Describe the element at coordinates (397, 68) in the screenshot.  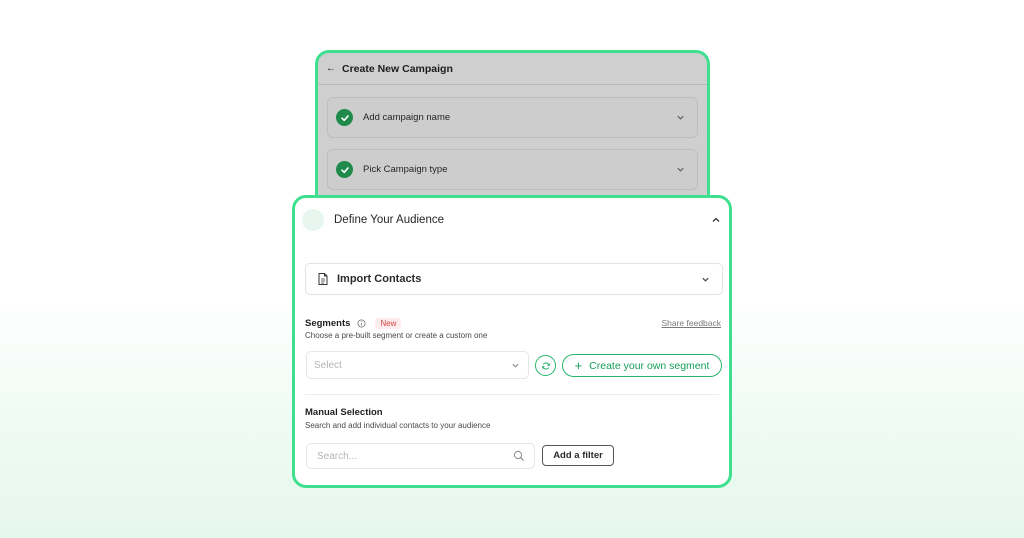
I see `page-title: Create New Campaign` at that location.